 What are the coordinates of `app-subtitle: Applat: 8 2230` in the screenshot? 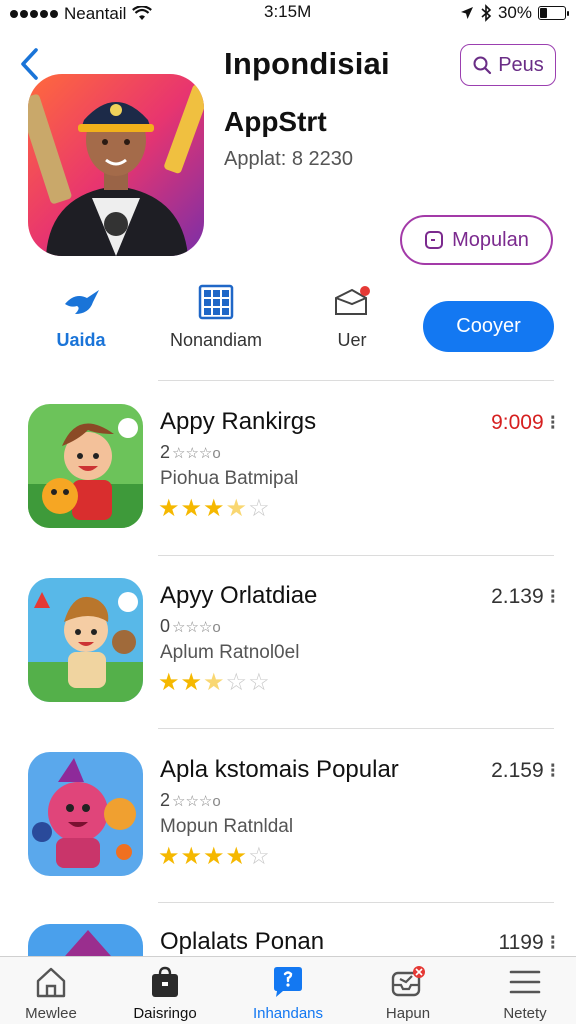 It's located at (288, 159).